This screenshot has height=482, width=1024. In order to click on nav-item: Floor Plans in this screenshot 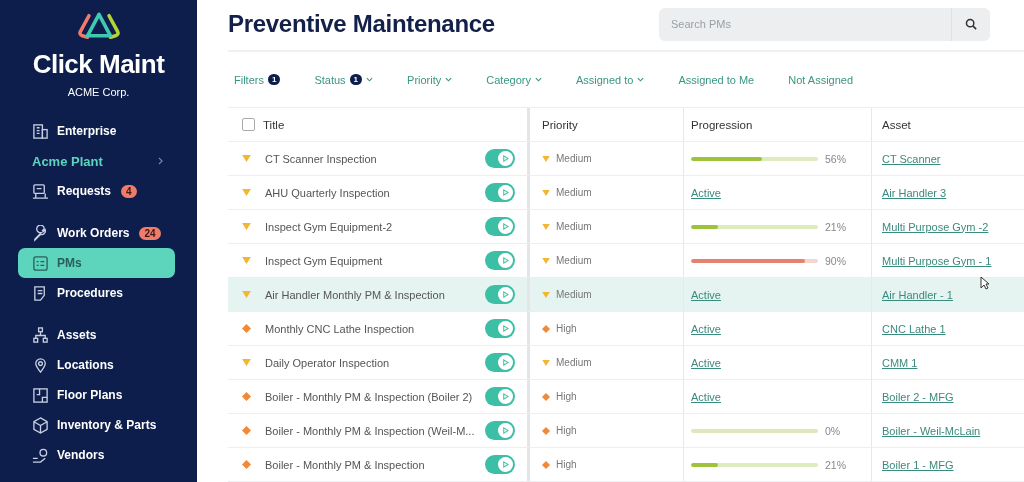, I will do `click(96, 395)`.